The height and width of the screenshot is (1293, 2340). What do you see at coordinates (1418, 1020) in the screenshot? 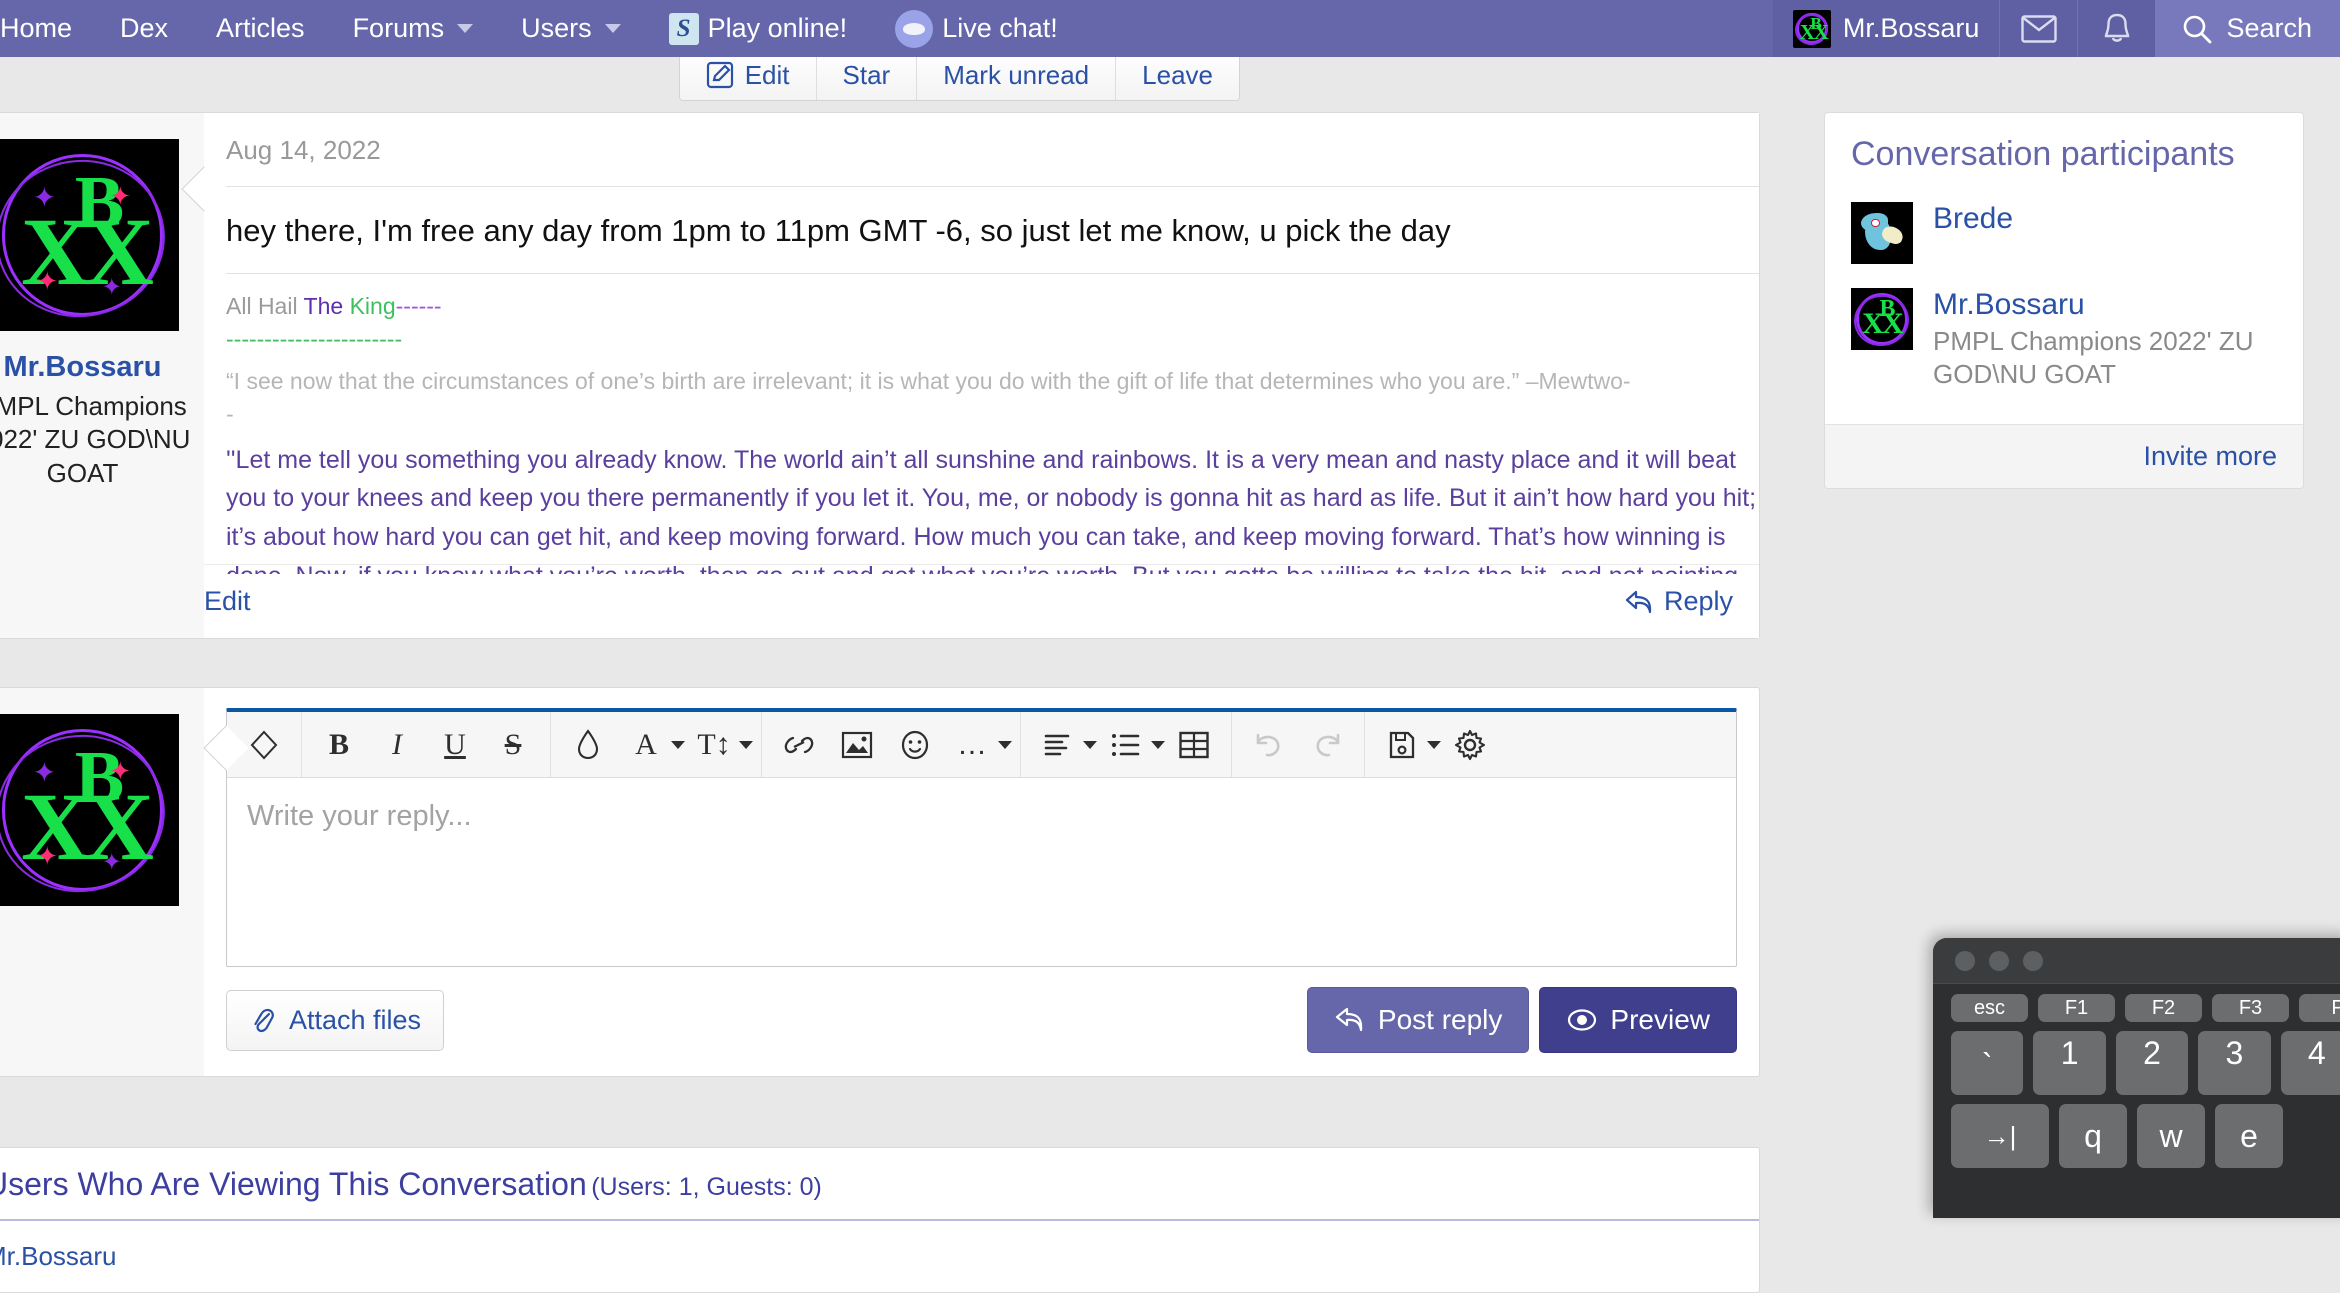
I see `post-reply-button: Post reply` at bounding box center [1418, 1020].